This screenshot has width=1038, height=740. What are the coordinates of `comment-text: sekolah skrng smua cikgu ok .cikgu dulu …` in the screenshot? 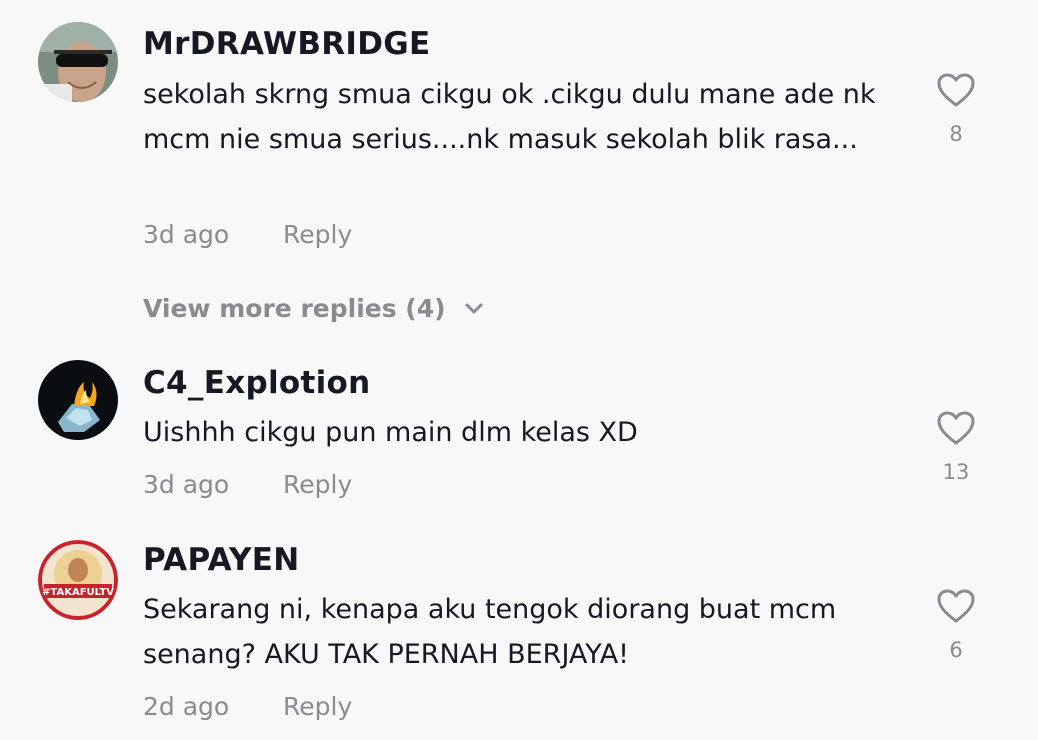 It's located at (509, 117).